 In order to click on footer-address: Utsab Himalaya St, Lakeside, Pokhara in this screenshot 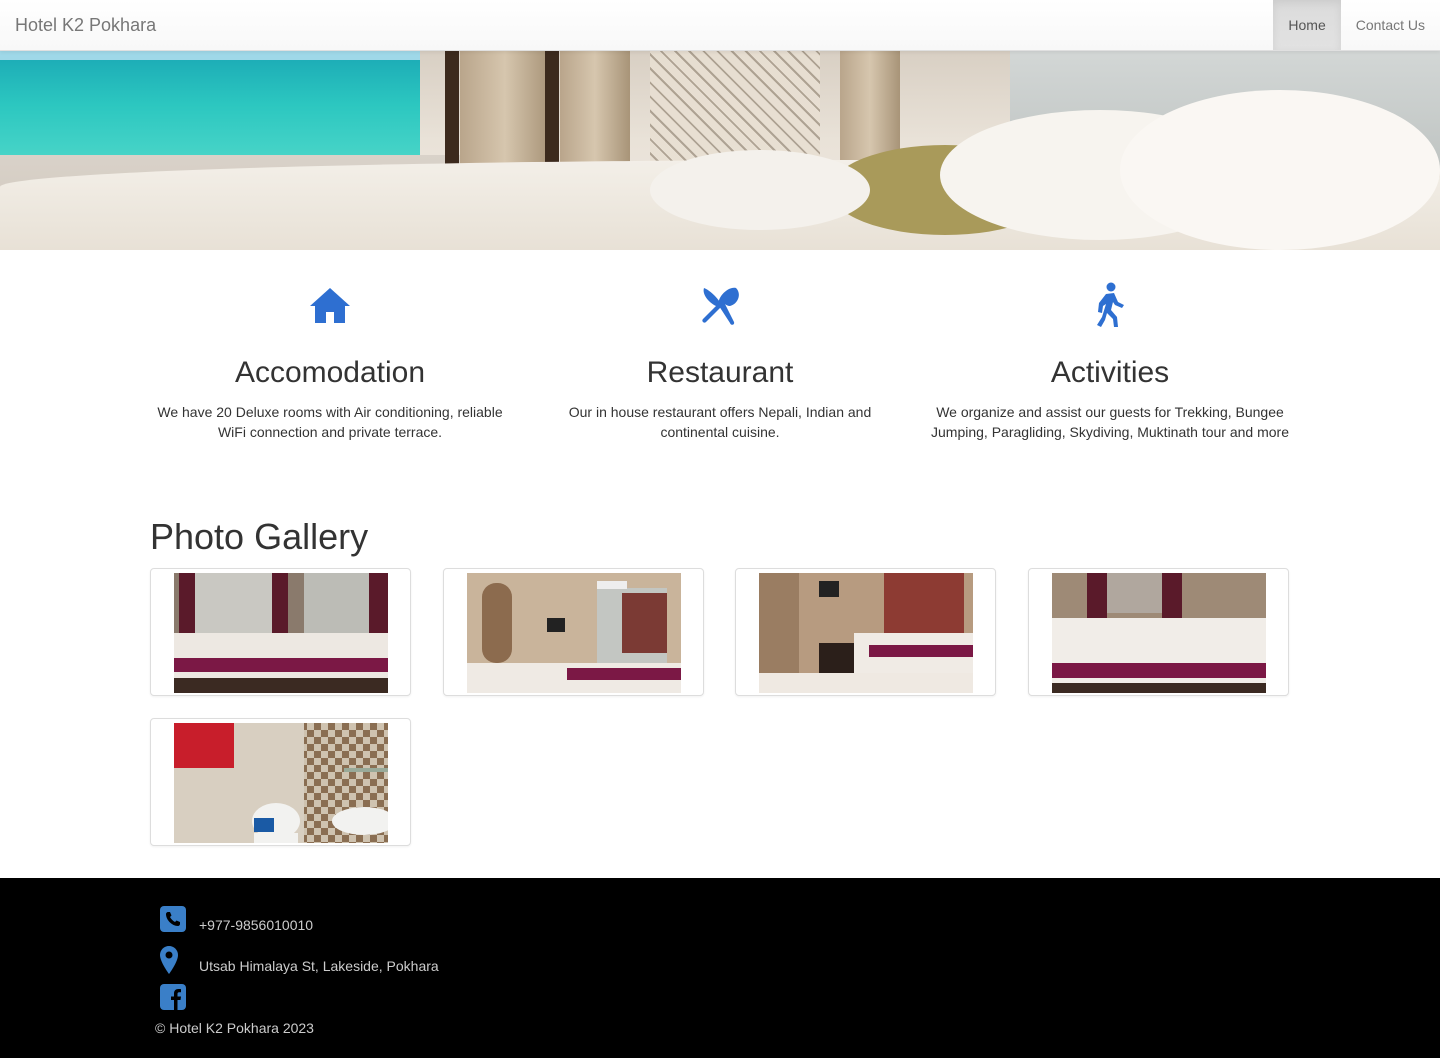, I will do `click(299, 962)`.